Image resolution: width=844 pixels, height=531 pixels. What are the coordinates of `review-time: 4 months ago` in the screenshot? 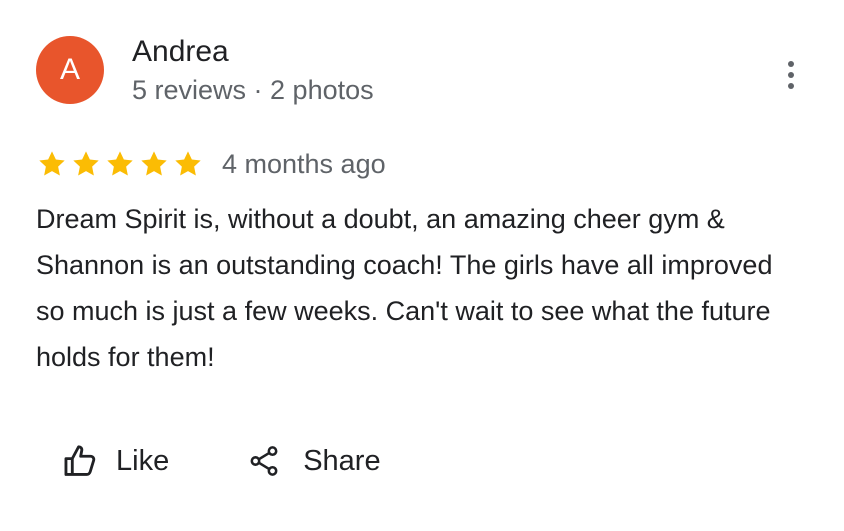 It's located at (304, 163).